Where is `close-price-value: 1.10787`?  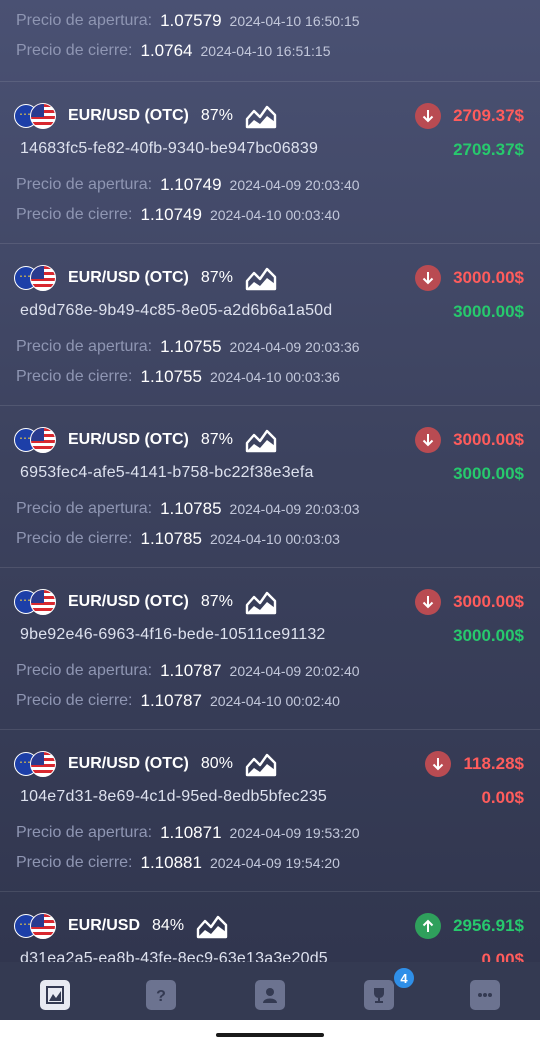 close-price-value: 1.10787 is located at coordinates (171, 700).